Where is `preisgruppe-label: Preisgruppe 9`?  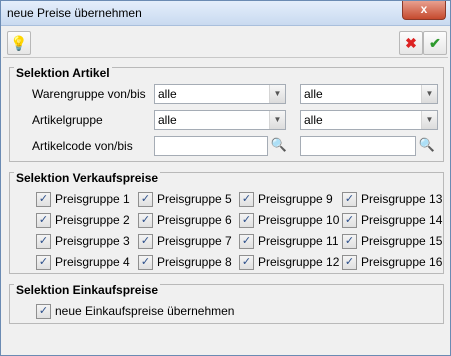 preisgruppe-label: Preisgruppe 9 is located at coordinates (295, 199).